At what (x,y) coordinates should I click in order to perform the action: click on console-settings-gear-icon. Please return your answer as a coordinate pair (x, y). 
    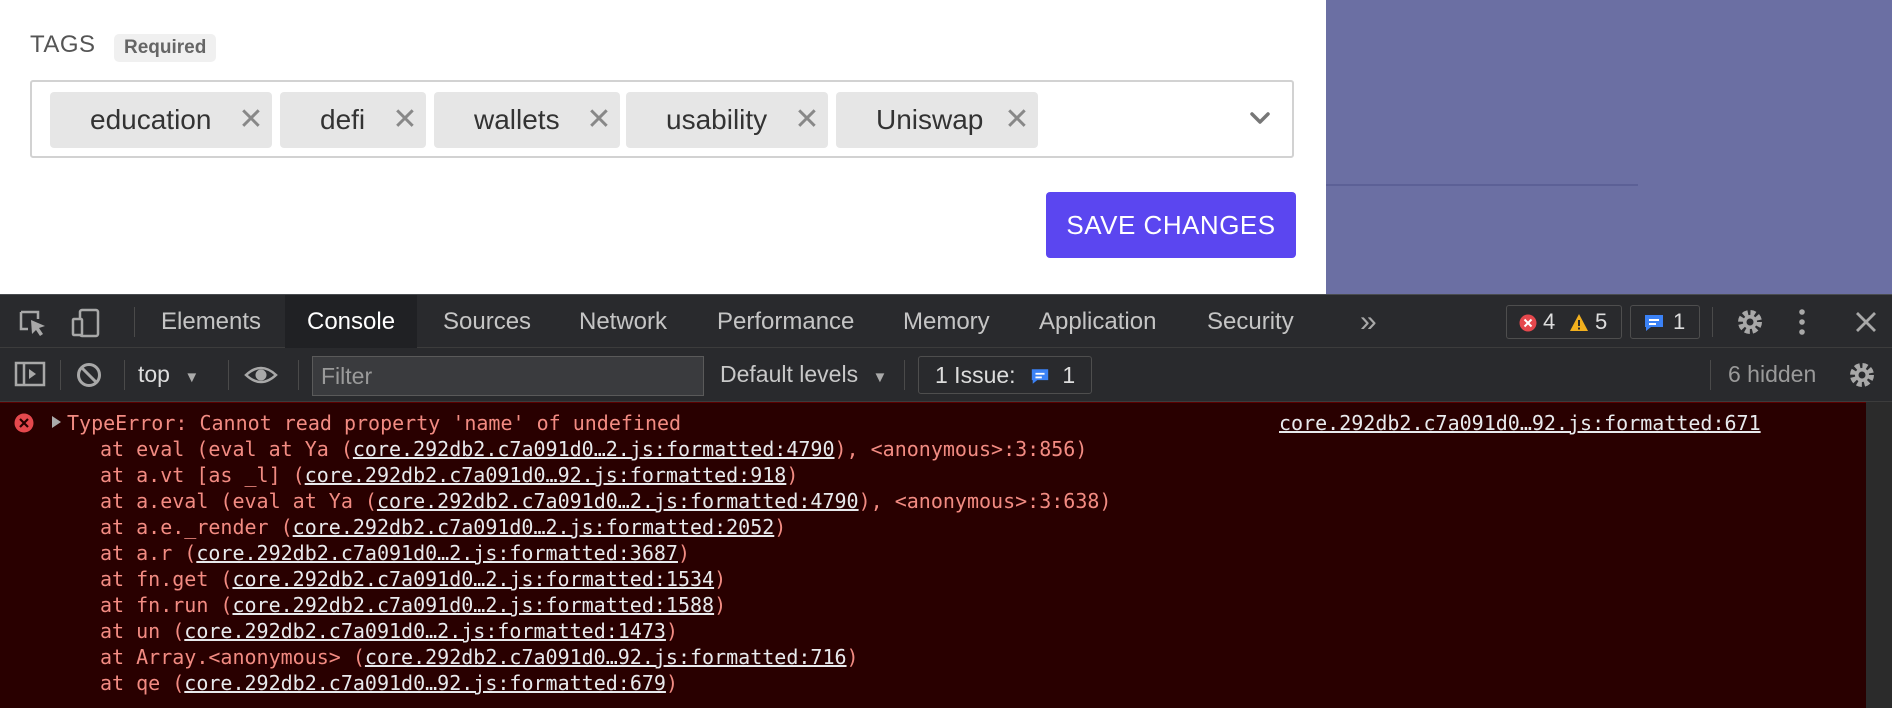
    Looking at the image, I should click on (1862, 375).